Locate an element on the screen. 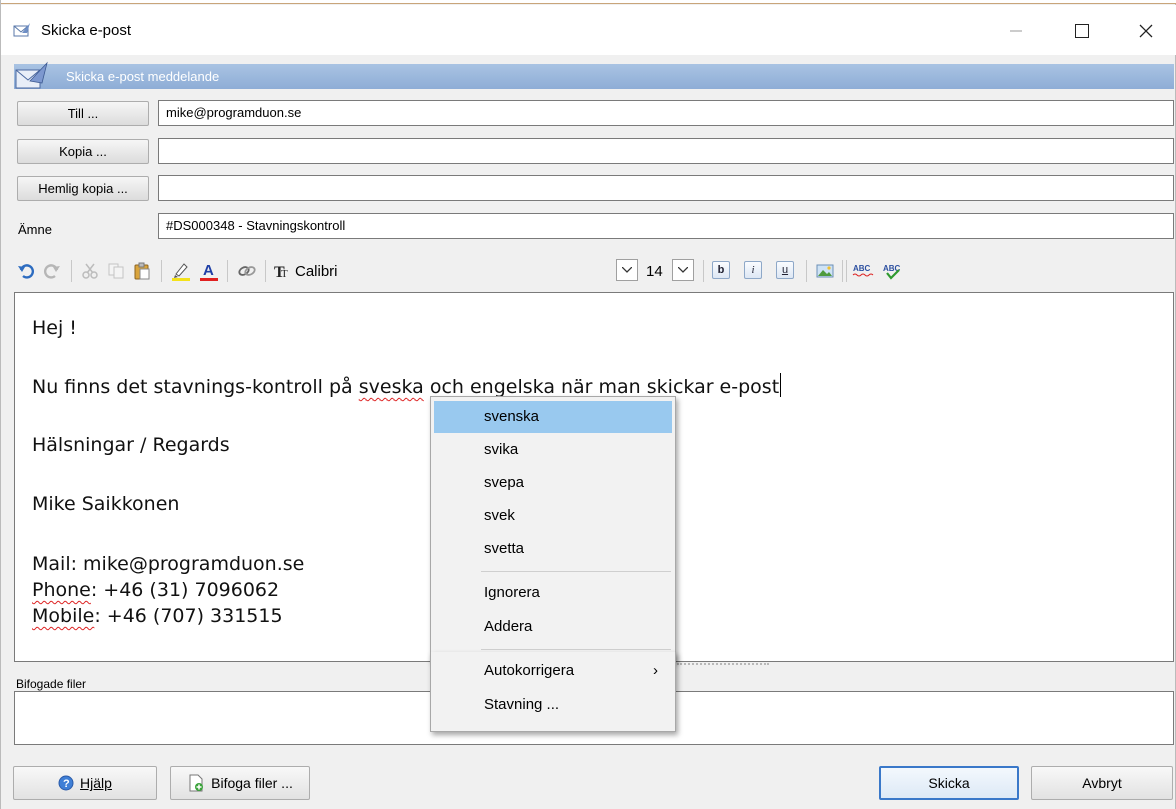 Image resolution: width=1176 pixels, height=809 pixels. font-color-button: A is located at coordinates (209, 271).